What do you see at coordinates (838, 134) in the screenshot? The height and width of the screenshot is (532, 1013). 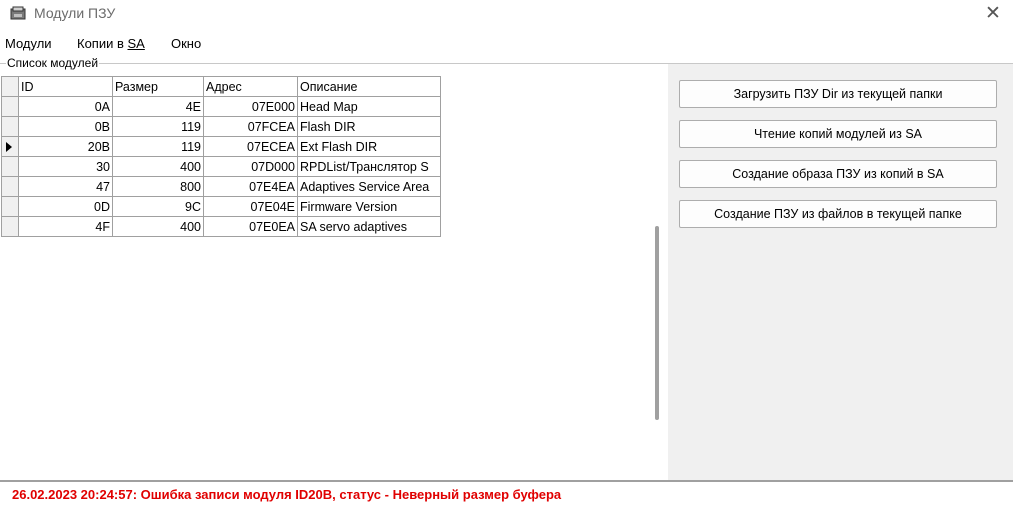 I see `read-sa-copies-button: Чтение копий модулей из SA` at bounding box center [838, 134].